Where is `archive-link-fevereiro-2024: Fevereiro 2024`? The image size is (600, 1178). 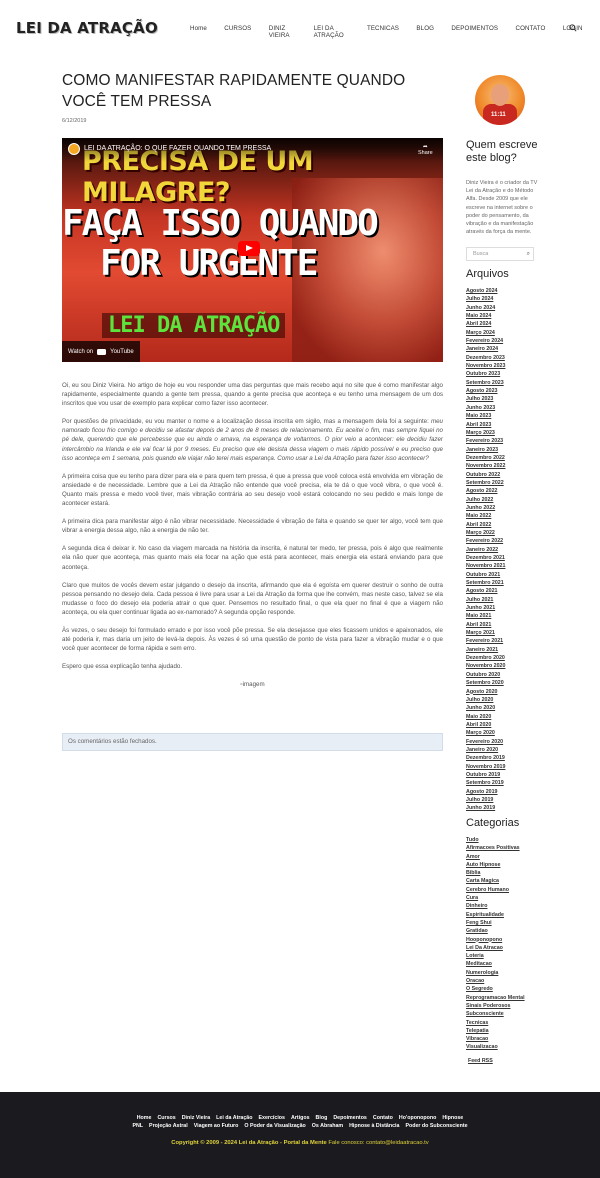
archive-link-fevereiro-2024: Fevereiro 2024 is located at coordinates (485, 341).